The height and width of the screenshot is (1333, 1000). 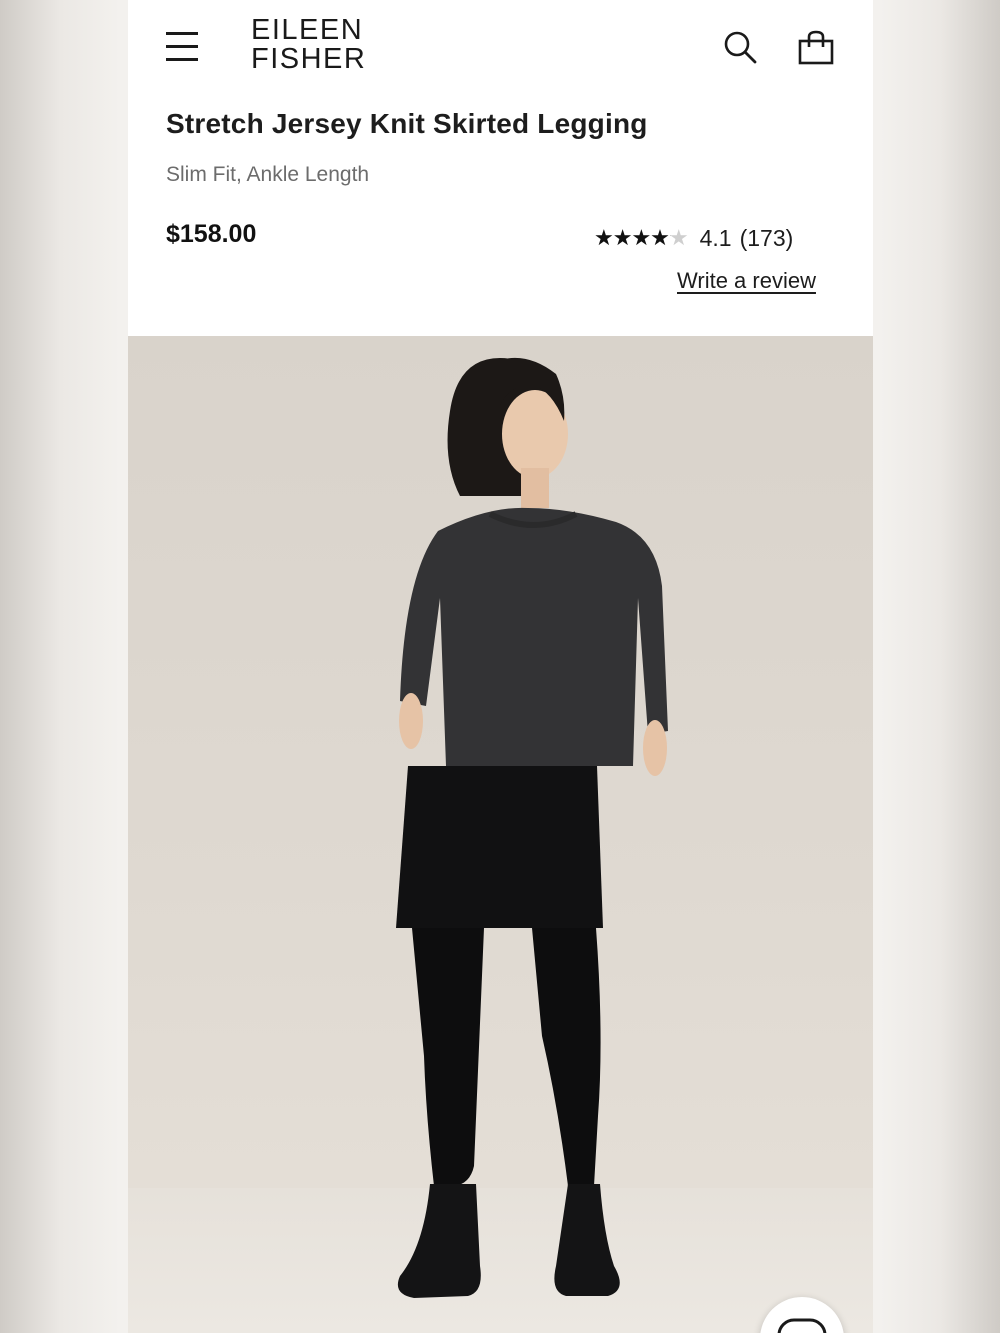 What do you see at coordinates (211, 234) in the screenshot?
I see `product-price: $158.00` at bounding box center [211, 234].